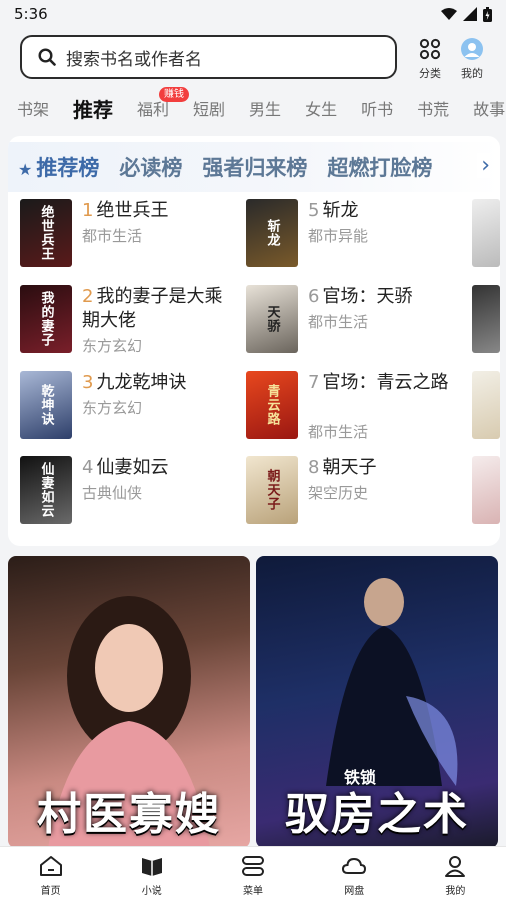 The height and width of the screenshot is (900, 506). I want to click on bottom-nav: 首页 小说 菜单 网盘 我的, so click(253, 873).